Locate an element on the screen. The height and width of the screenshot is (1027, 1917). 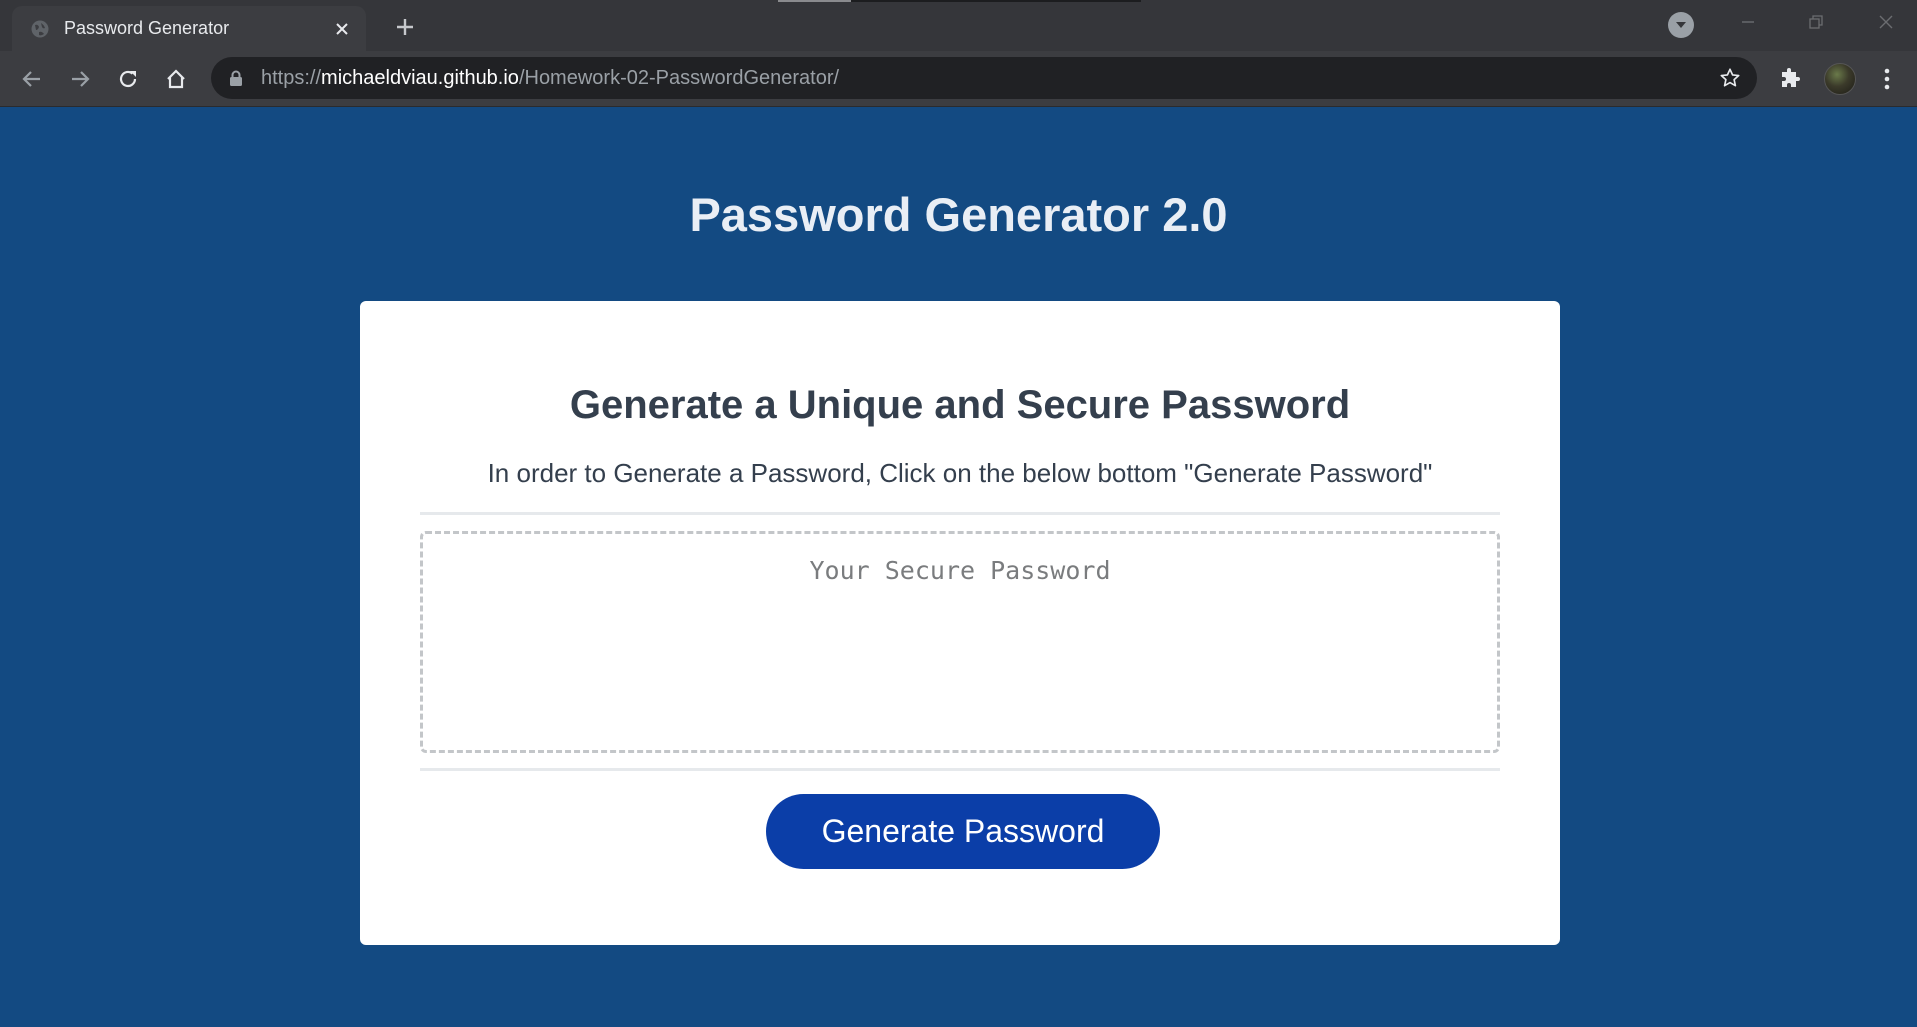
chevron-down-icon is located at coordinates (1681, 25).